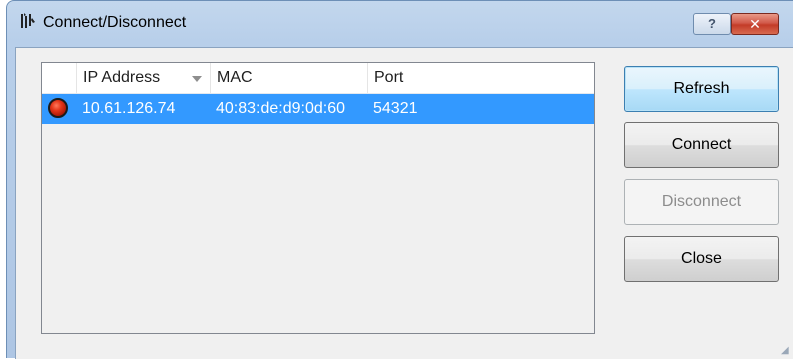 The width and height of the screenshot is (793, 359). Describe the element at coordinates (197, 79) in the screenshot. I see `sort-down-icon` at that location.